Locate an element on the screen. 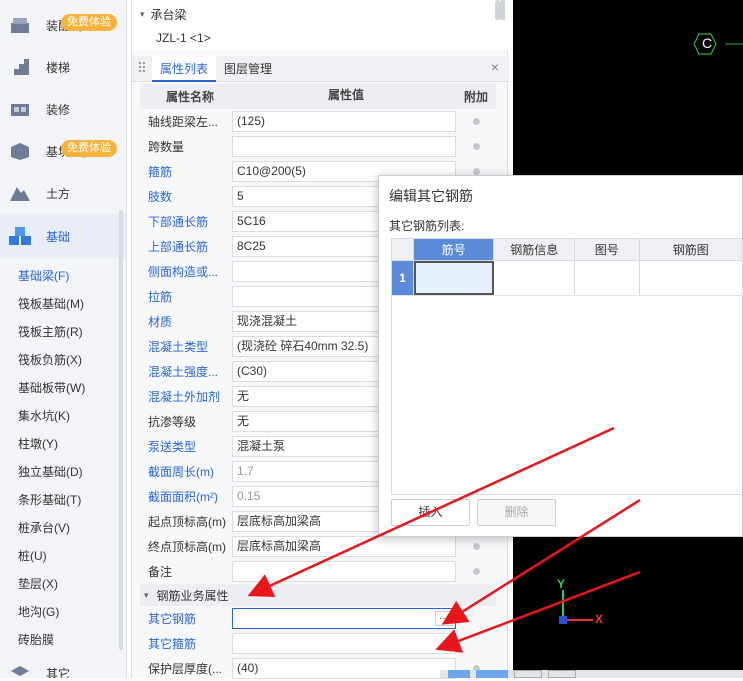  sidebar-item-earthwork: 土方 is located at coordinates (63, 193).